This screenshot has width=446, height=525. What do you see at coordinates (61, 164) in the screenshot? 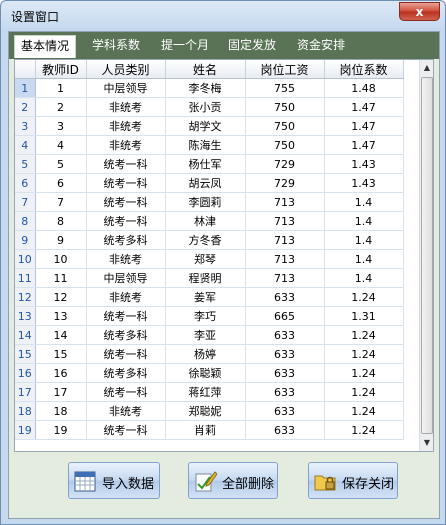
I see `teacher-id-cell: 5` at bounding box center [61, 164].